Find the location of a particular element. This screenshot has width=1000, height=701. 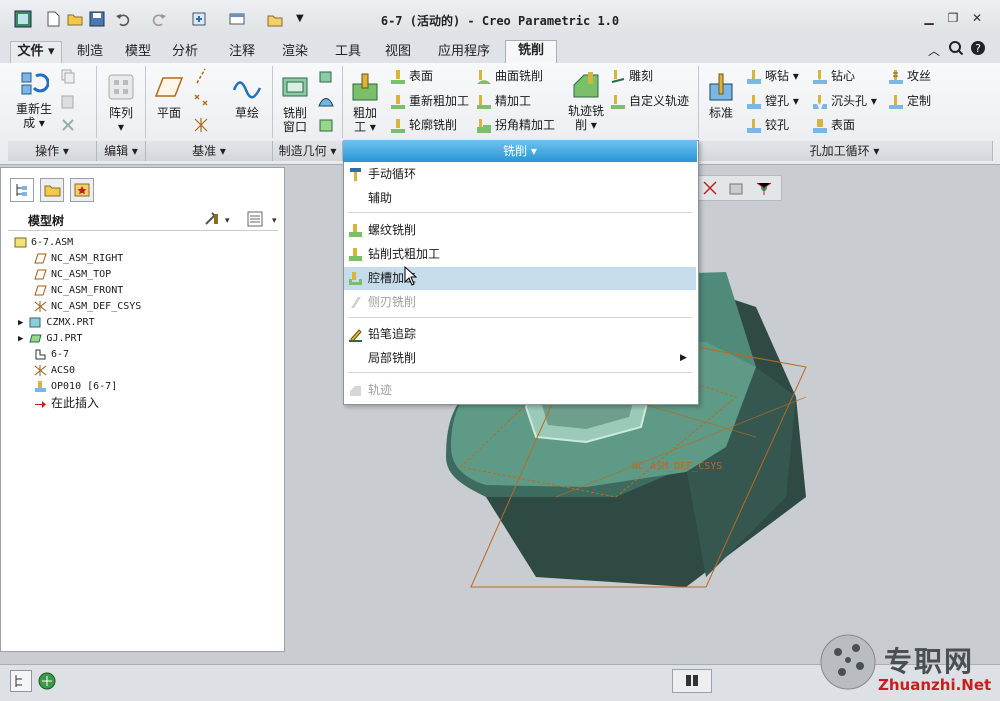

group-operation: 操作 ▾ is located at coordinates (52, 151).